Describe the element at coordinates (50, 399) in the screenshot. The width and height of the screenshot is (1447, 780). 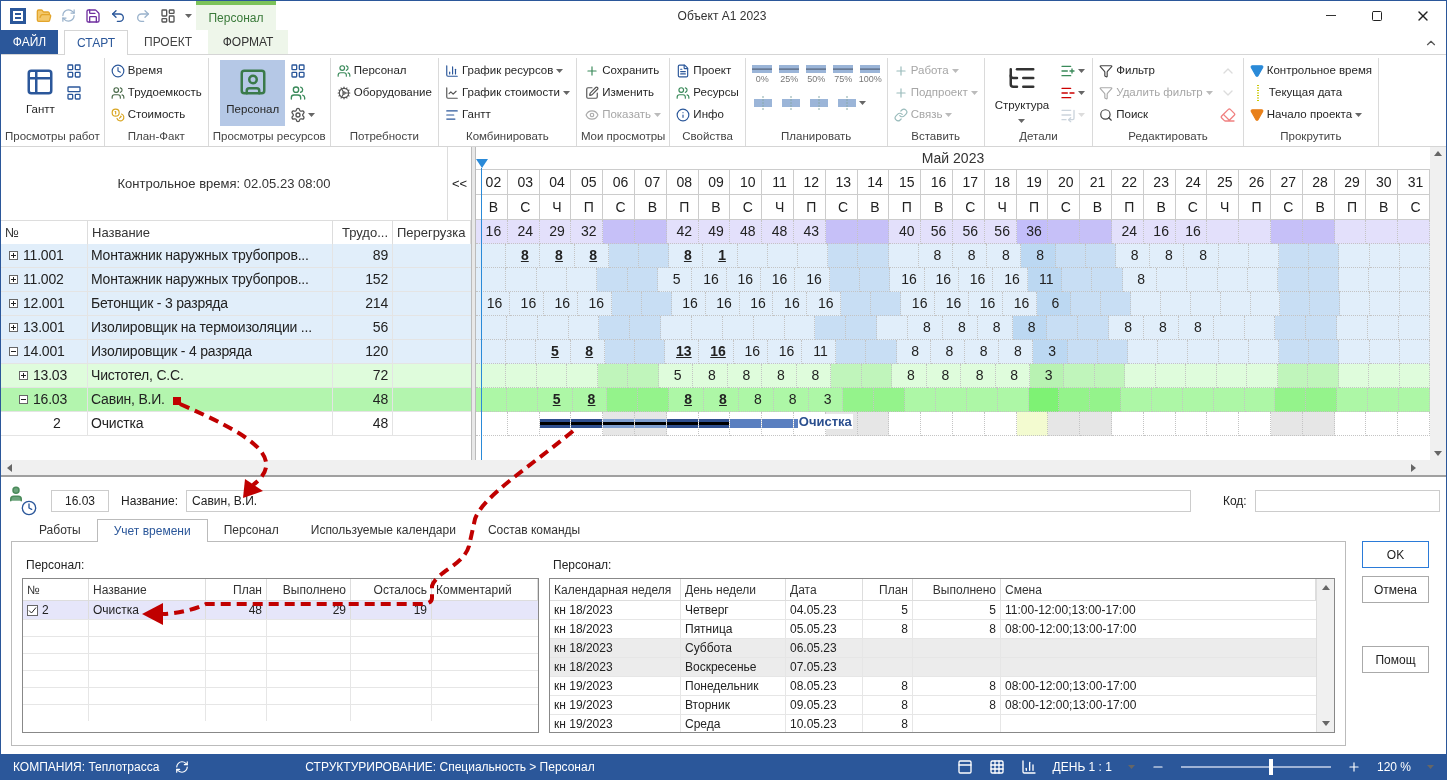
I see `row-number: 16.03` at that location.